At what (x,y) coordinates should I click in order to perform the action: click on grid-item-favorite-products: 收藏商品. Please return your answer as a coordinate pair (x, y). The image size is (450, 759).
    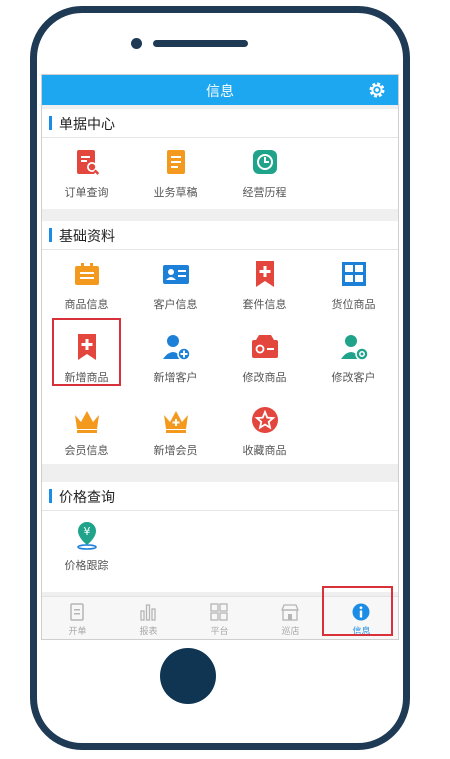
    Looking at the image, I should click on (264, 432).